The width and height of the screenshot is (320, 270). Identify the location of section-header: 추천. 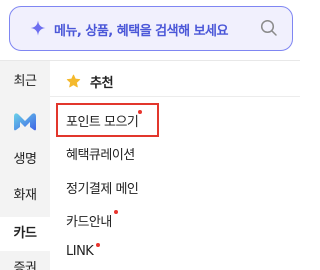
(90, 81).